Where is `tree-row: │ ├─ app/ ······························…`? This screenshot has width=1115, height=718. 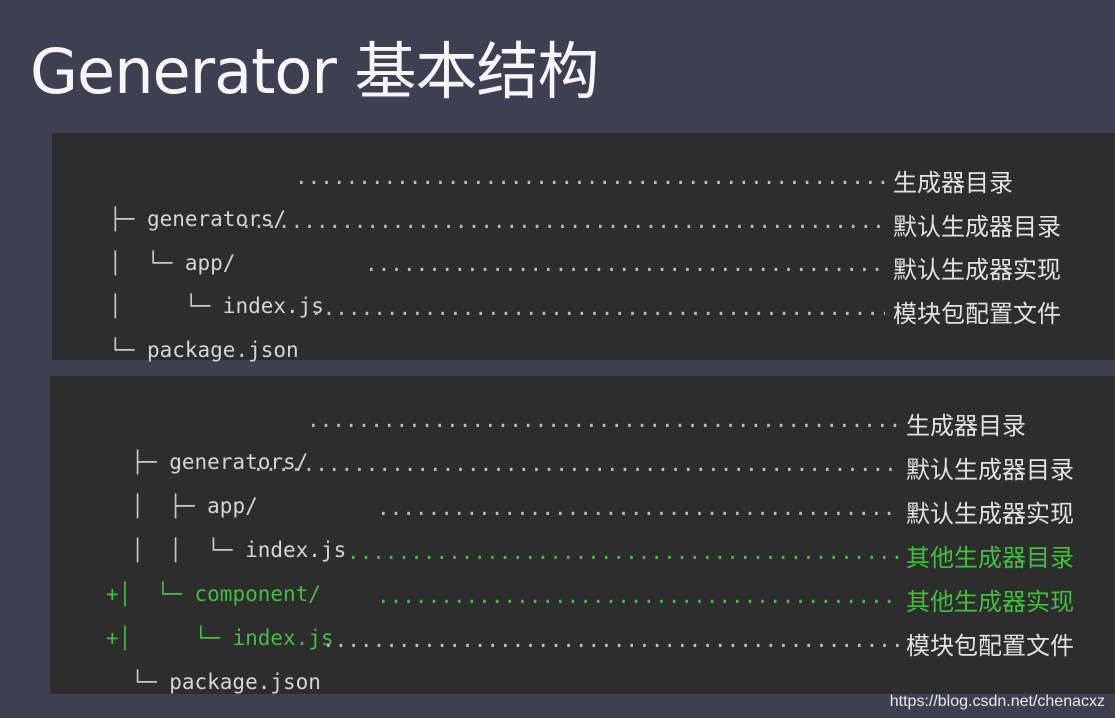 tree-row: │ ├─ app/ ······························… is located at coordinates (593, 485).